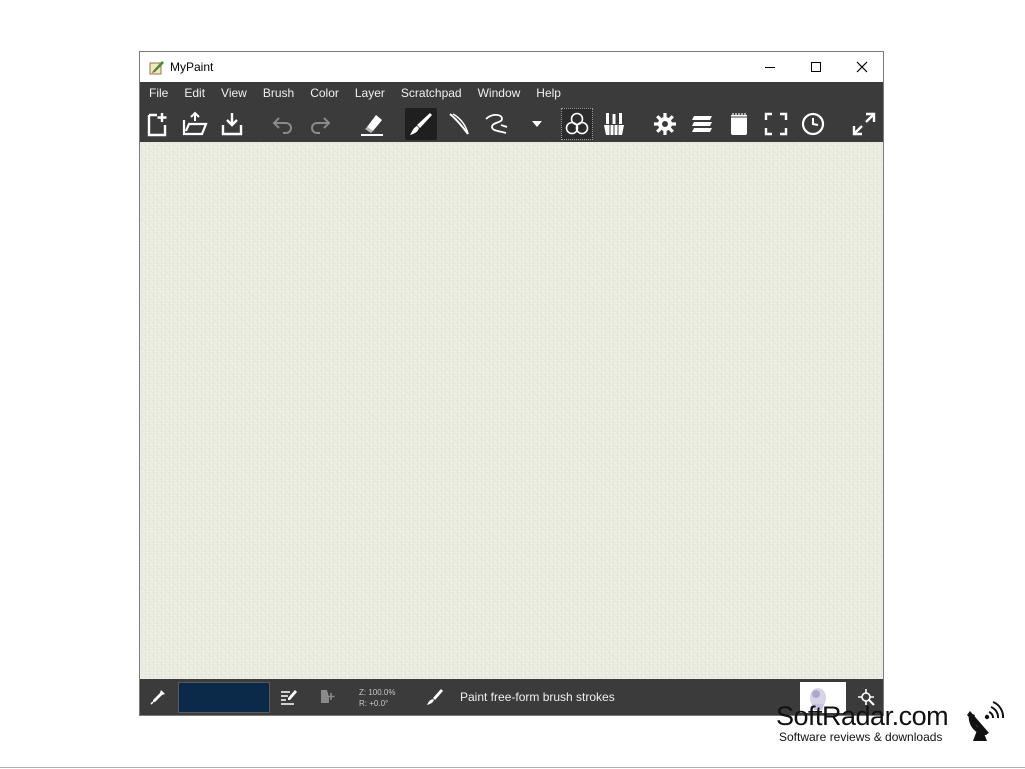  I want to click on connected-lines-button, so click(497, 124).